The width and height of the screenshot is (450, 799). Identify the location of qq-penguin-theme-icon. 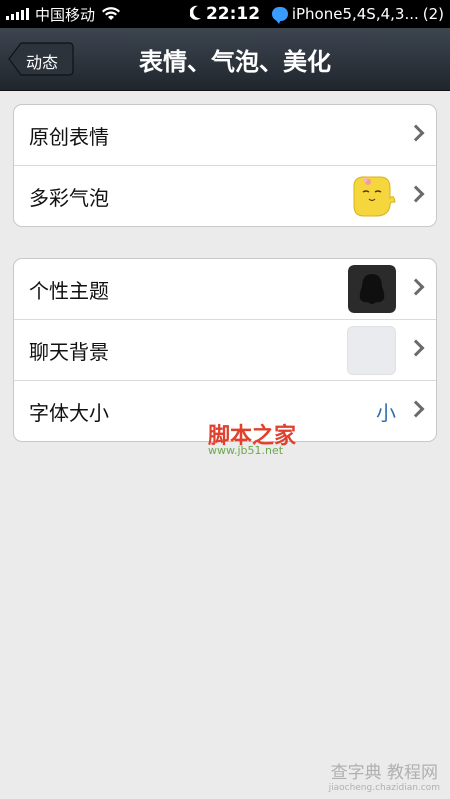
(372, 289).